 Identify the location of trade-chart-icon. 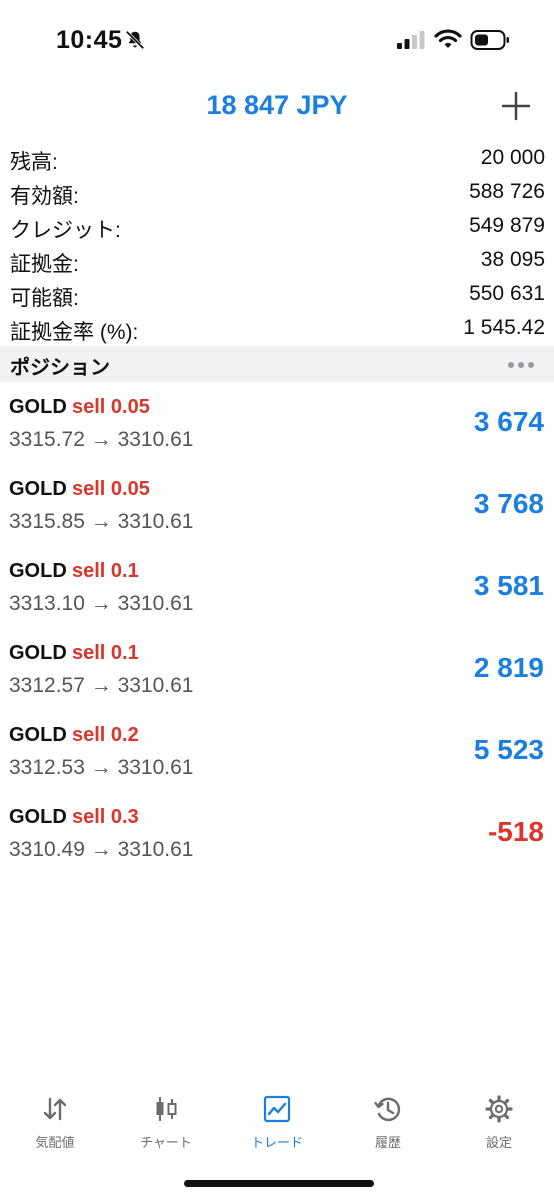
(277, 1109).